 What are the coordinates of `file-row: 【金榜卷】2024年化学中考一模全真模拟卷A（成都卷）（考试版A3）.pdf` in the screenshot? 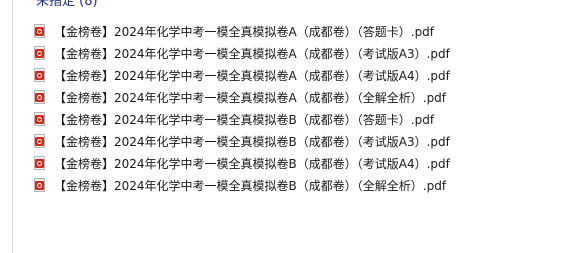 It's located at (294, 53).